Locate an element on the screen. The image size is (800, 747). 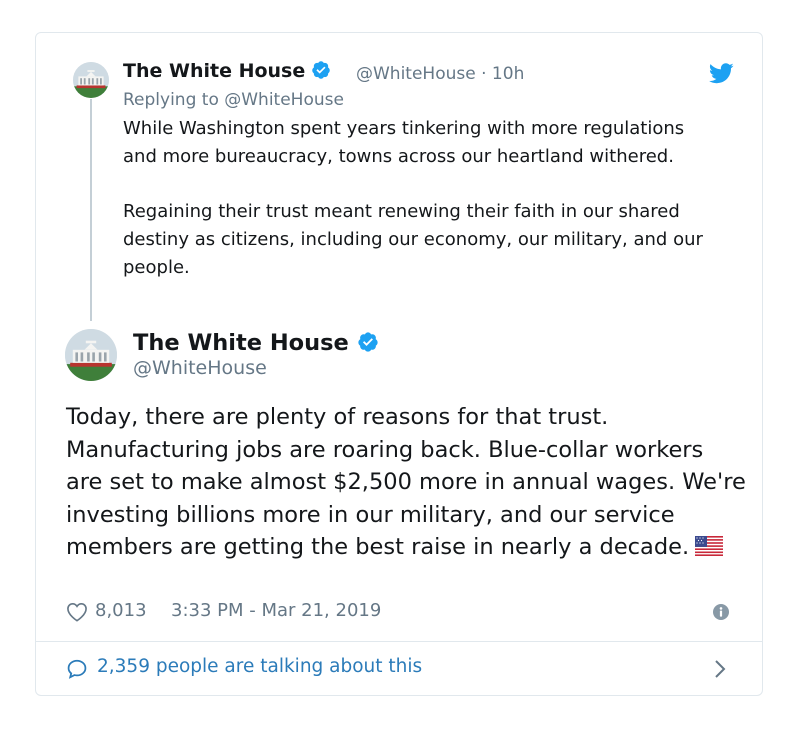
us-flag-emoji-icon is located at coordinates (709, 546).